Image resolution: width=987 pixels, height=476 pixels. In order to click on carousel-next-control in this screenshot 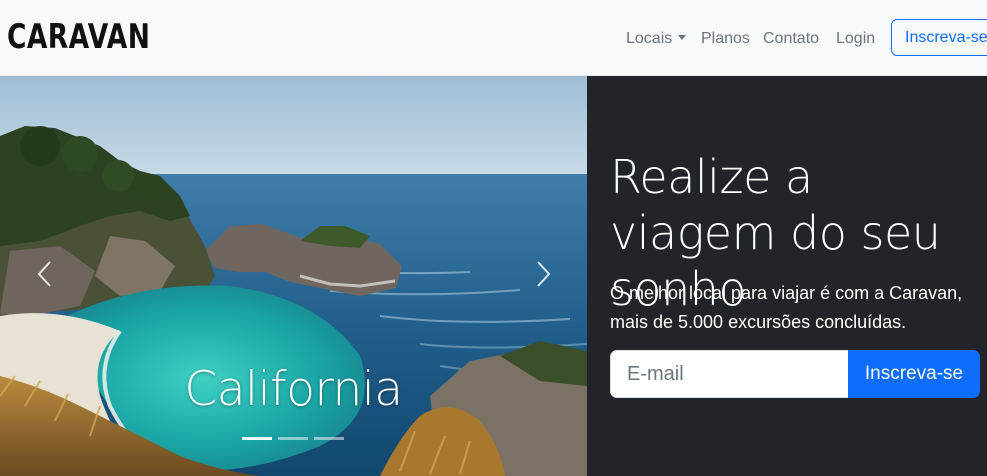, I will do `click(543, 274)`.